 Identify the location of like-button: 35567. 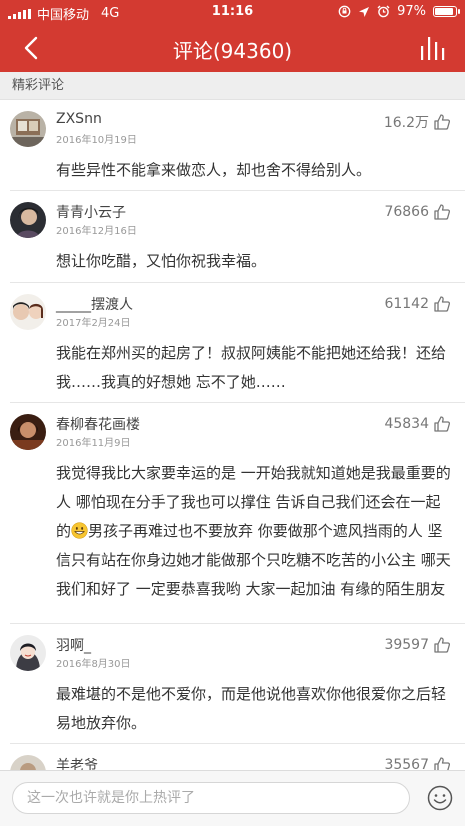
(417, 763).